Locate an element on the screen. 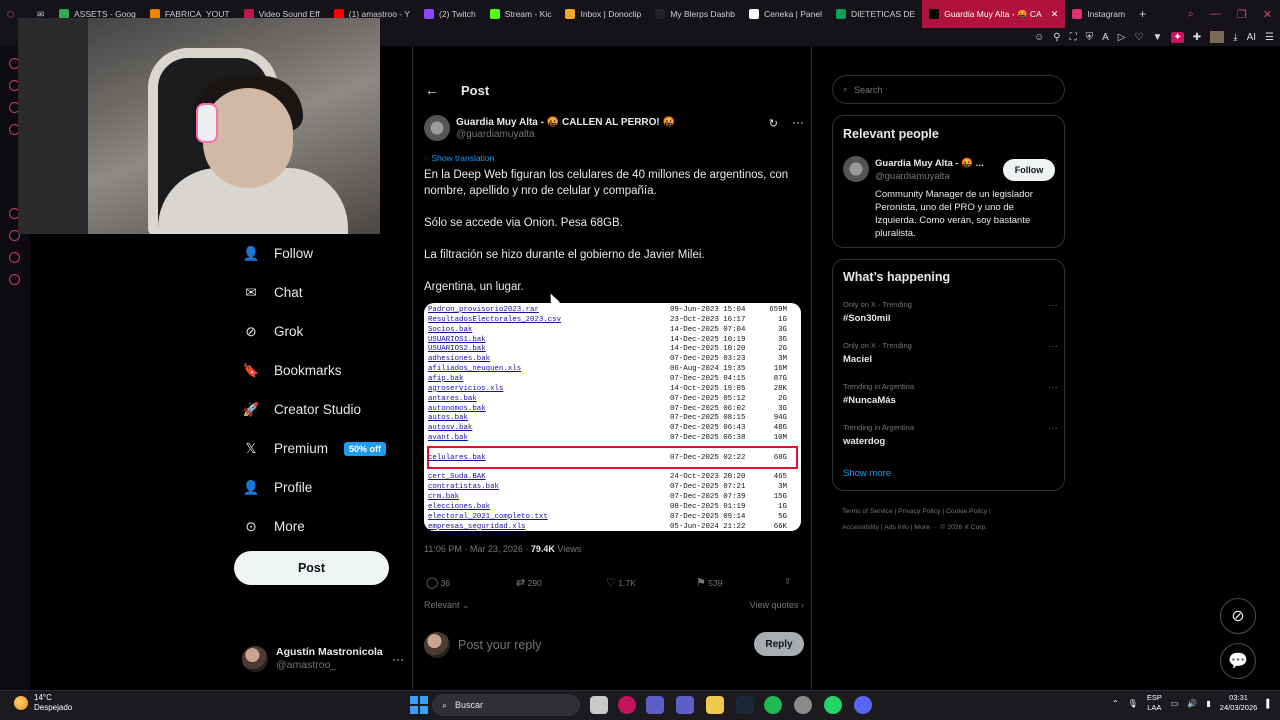 The height and width of the screenshot is (720, 1280). file-link: ResultadosElectorales_2023.csv is located at coordinates (494, 320).